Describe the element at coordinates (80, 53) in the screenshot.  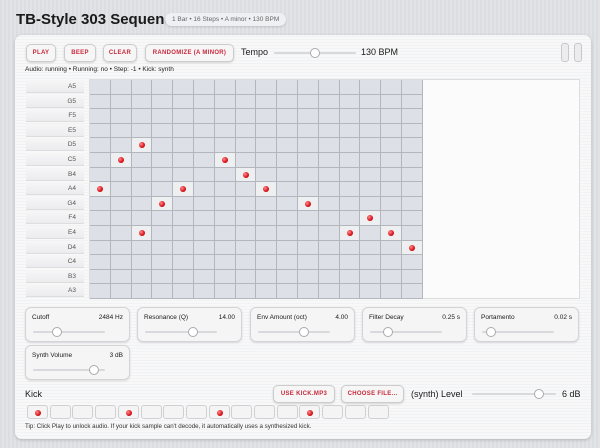
I see `beep-button: BEEP` at that location.